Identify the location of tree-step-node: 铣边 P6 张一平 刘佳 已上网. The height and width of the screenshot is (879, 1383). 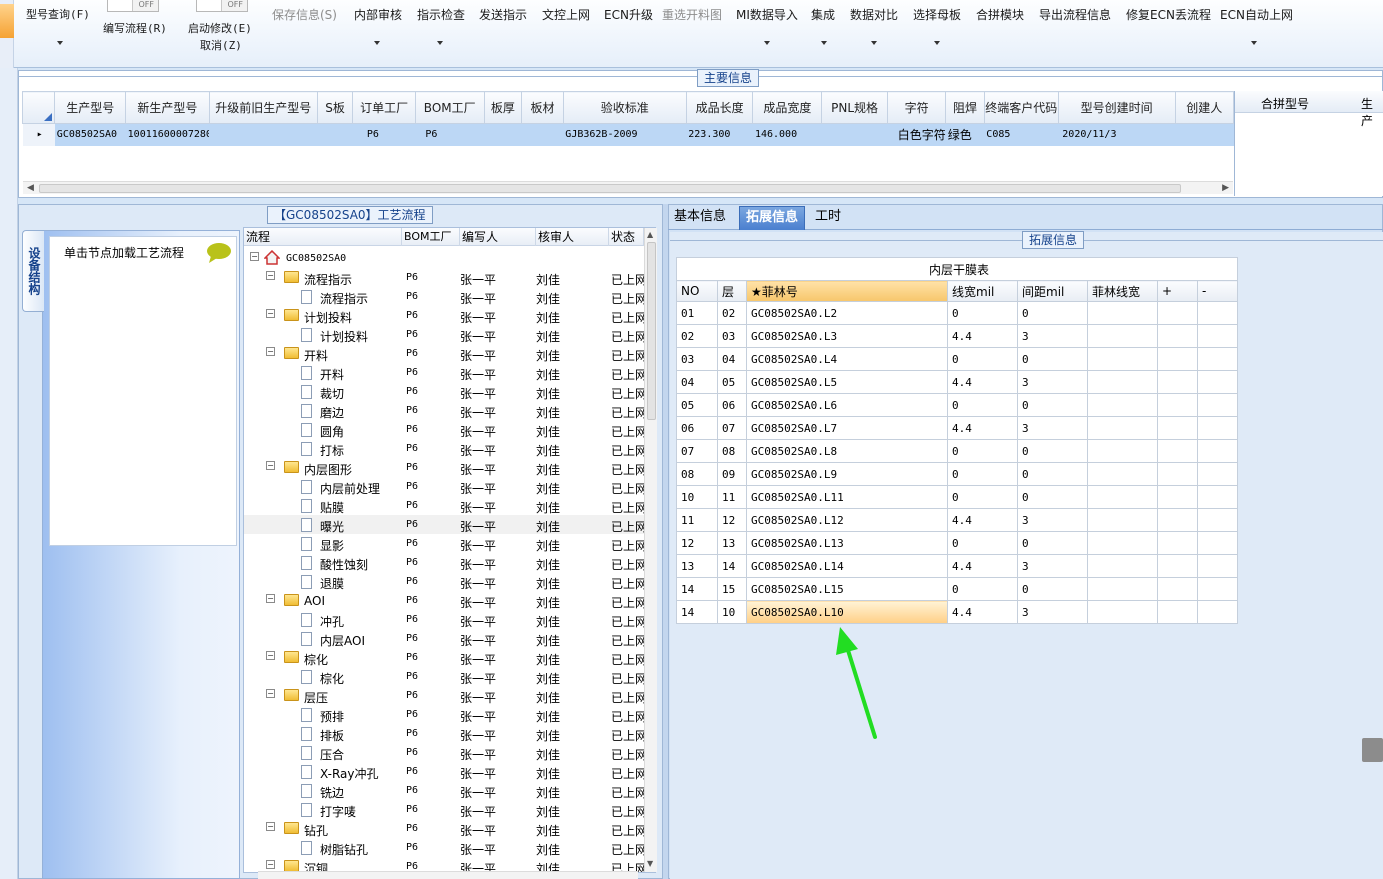
(445, 790).